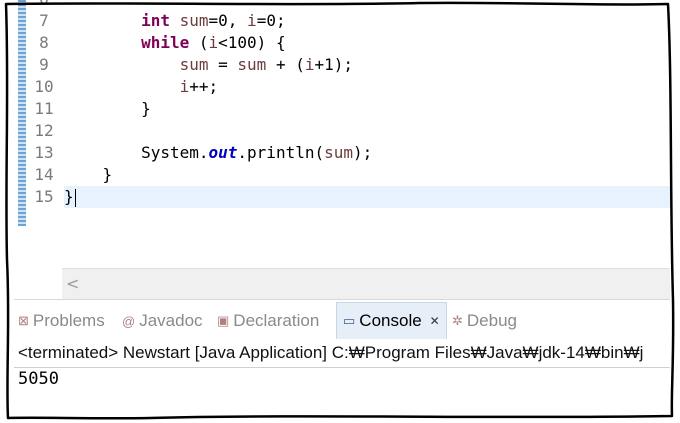 The height and width of the screenshot is (423, 680). I want to click on code-token: (, so click(199, 42).